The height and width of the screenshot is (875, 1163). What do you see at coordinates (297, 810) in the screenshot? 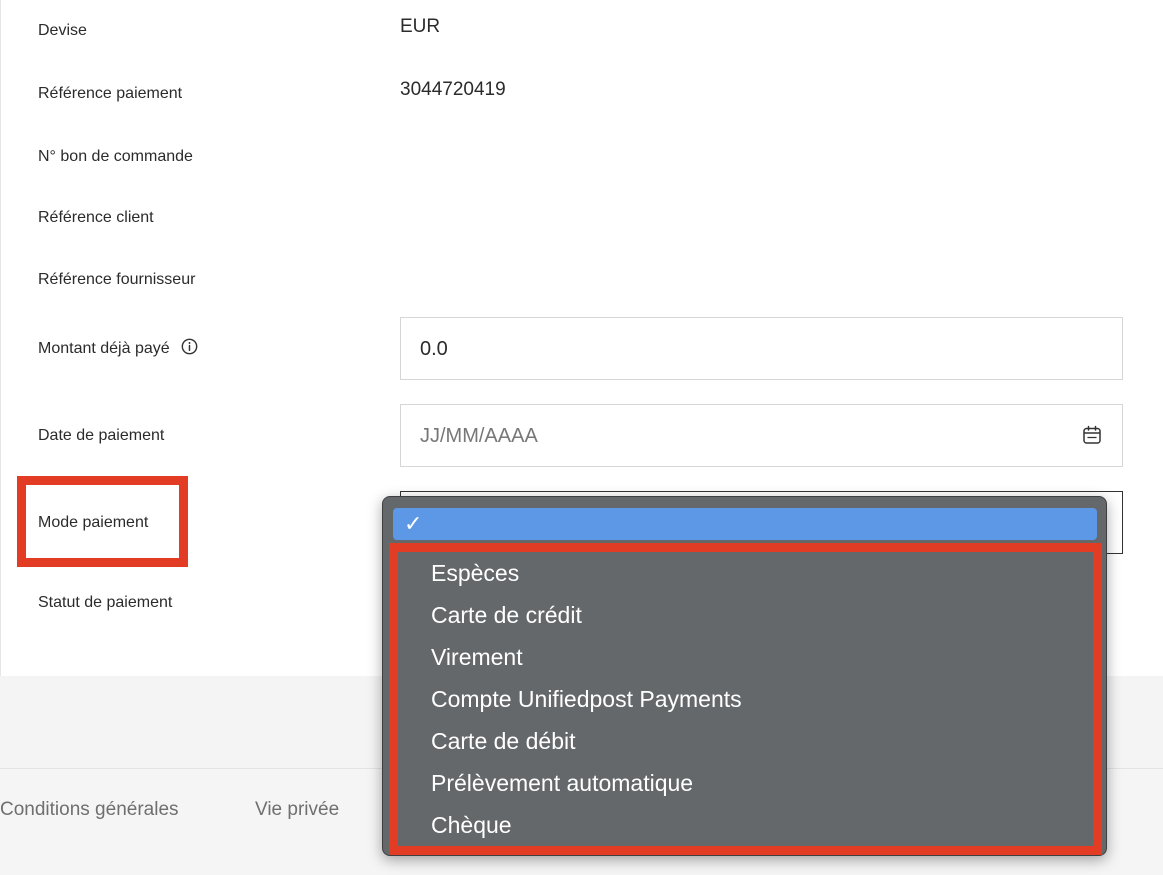
I see `footer-link-privacy: Vie privée` at bounding box center [297, 810].